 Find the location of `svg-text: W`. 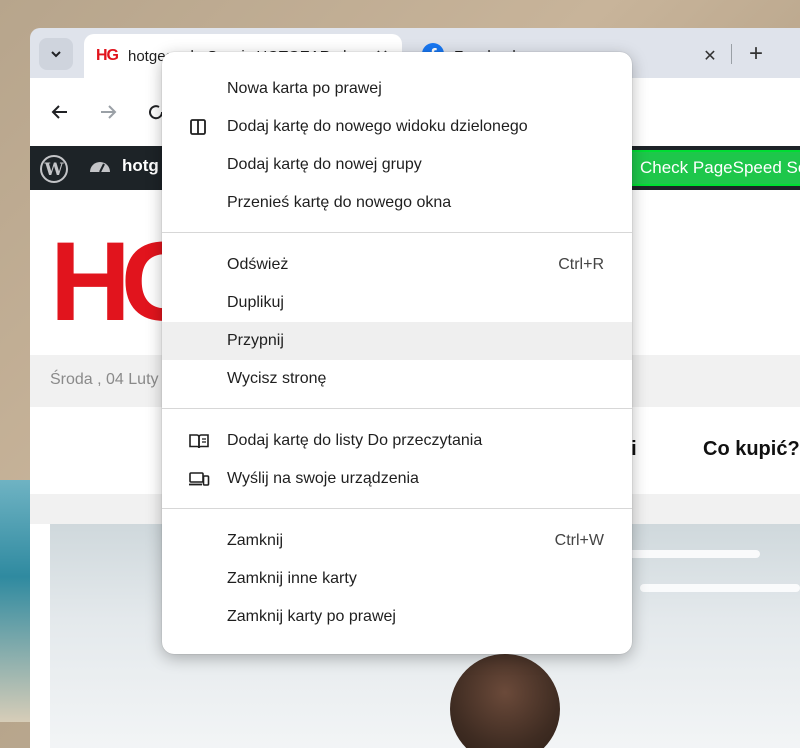

svg-text: W is located at coordinates (53, 170).